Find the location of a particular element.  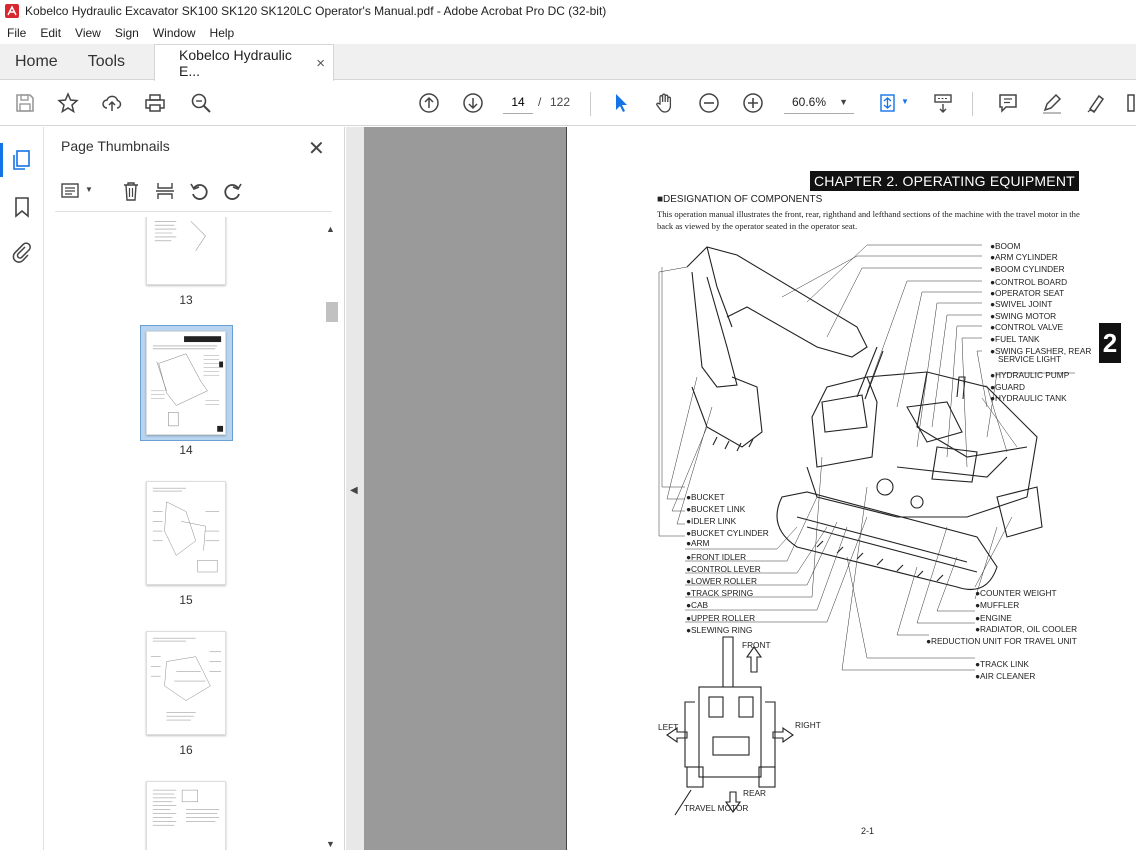

label-operator-seat: ●OPERATOR SEAT is located at coordinates (1027, 293).